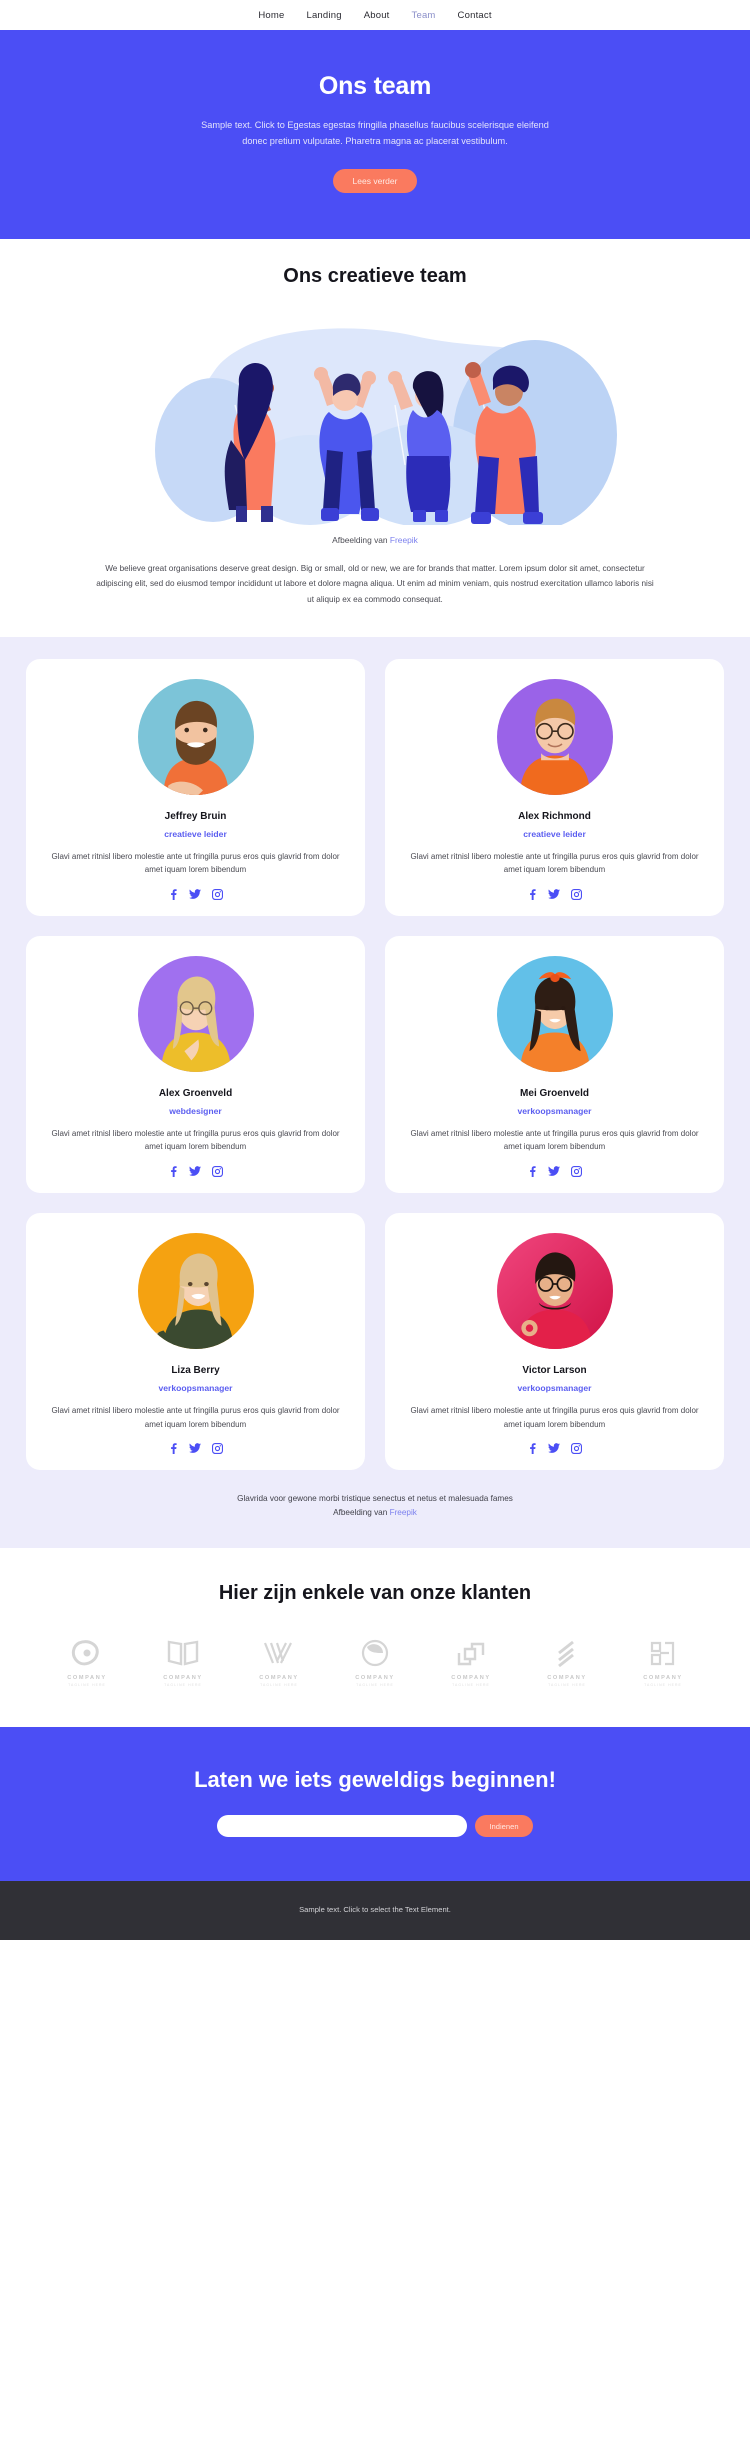 The width and height of the screenshot is (750, 2453). I want to click on illustration-credit: Afbeelding van Freepik, so click(375, 540).